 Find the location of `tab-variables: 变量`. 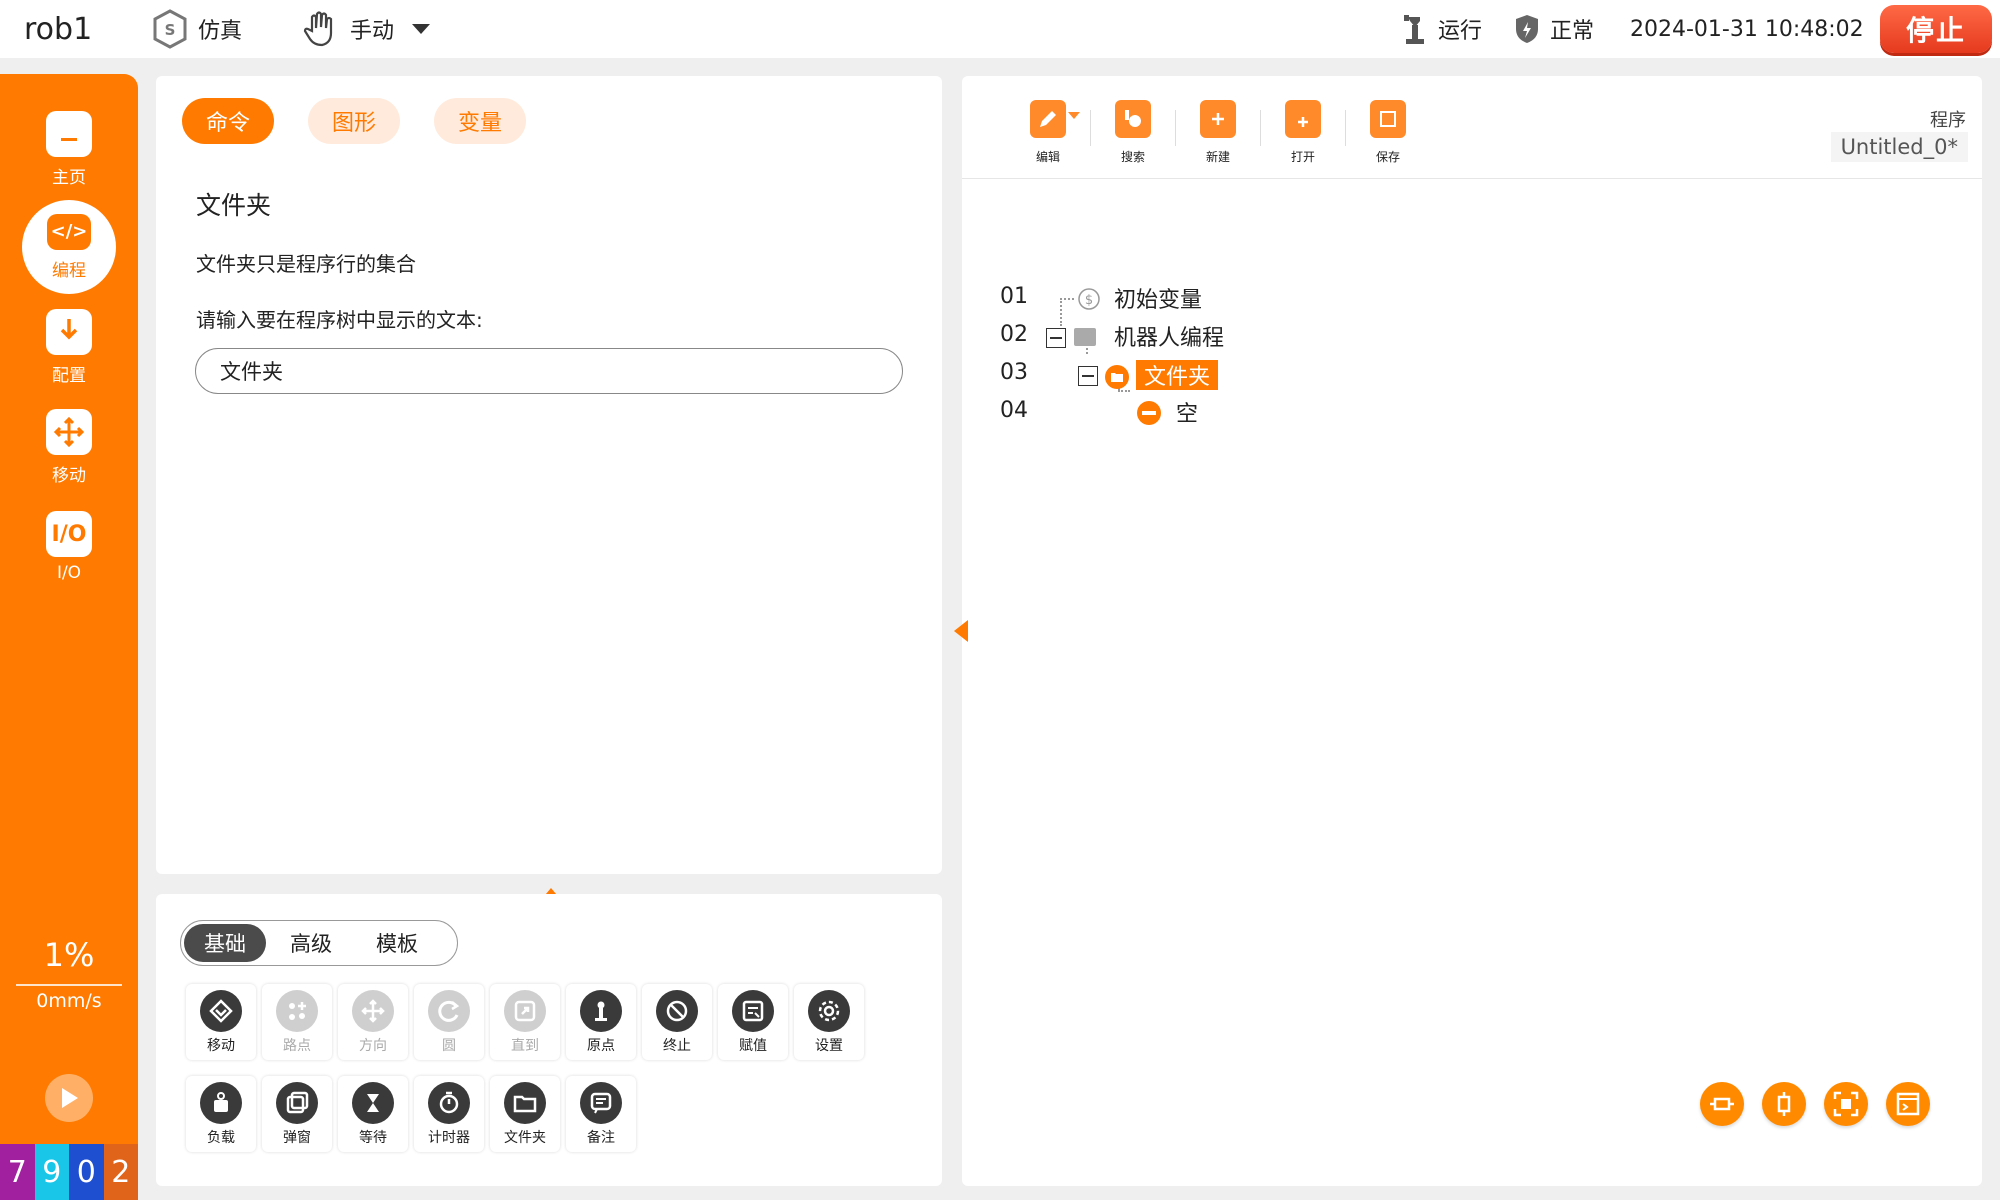

tab-variables: 变量 is located at coordinates (480, 121).